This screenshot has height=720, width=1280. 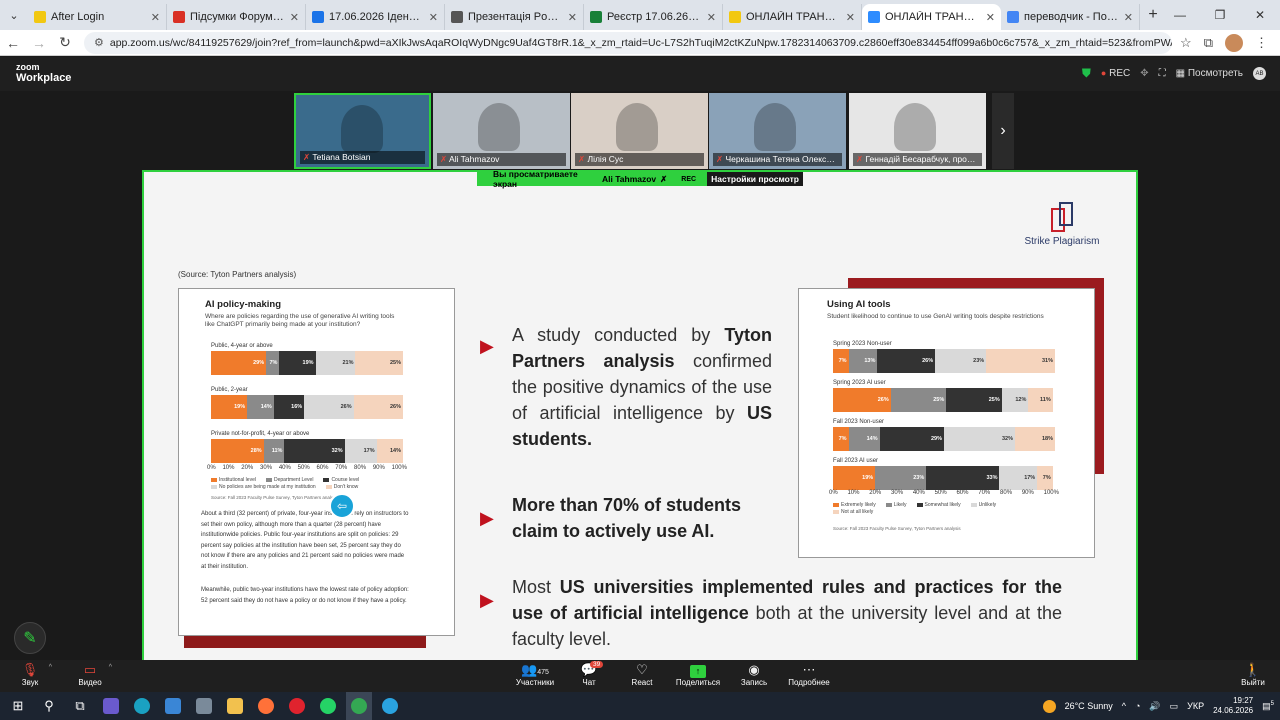 What do you see at coordinates (792, 17) in the screenshot?
I see `browser-tab: ОНЛАЙН ТРАНСЛЯЦІЯ ✕` at bounding box center [792, 17].